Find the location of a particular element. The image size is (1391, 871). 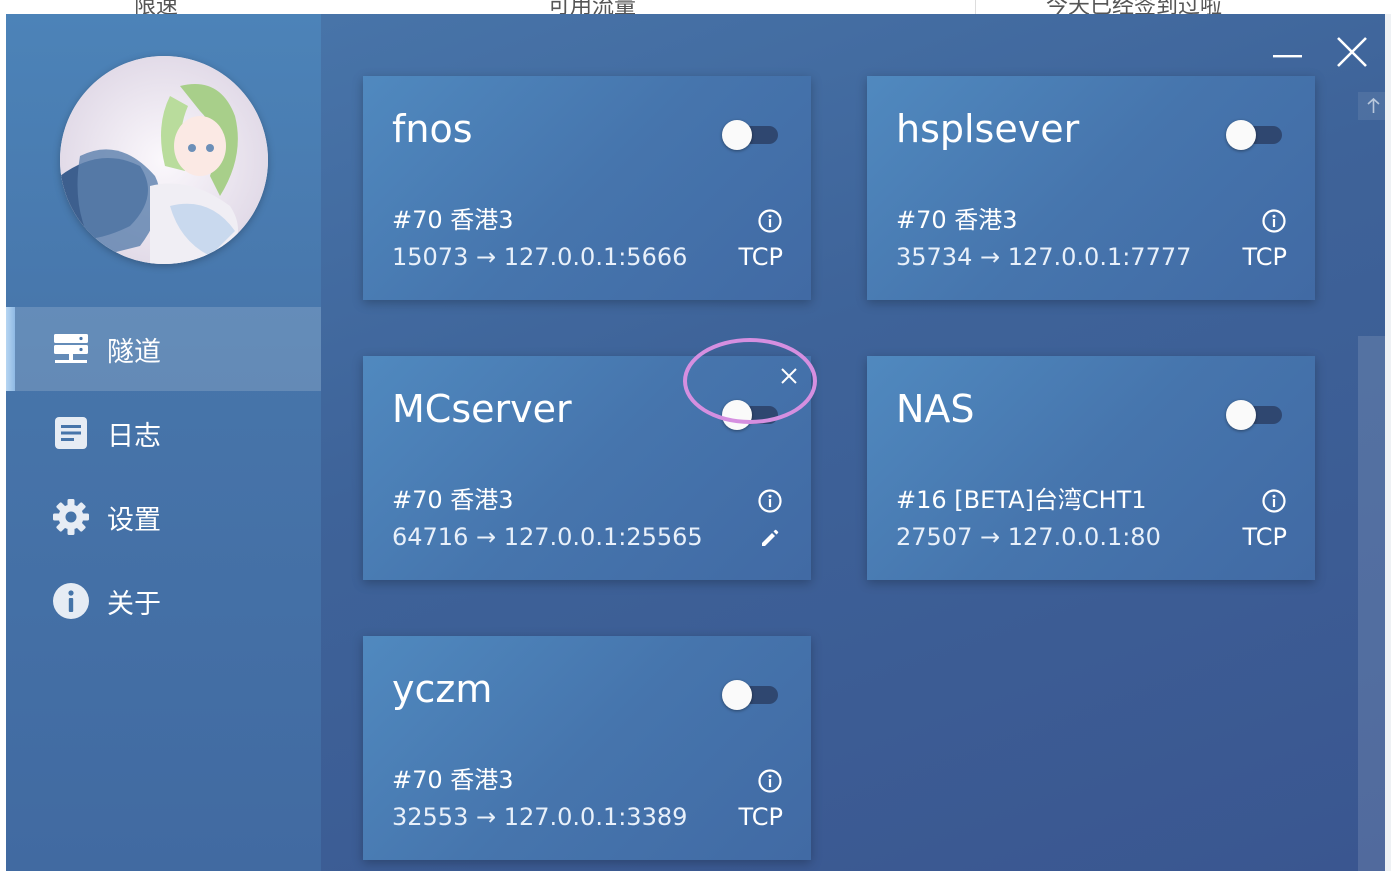

avatar is located at coordinates (164, 160).